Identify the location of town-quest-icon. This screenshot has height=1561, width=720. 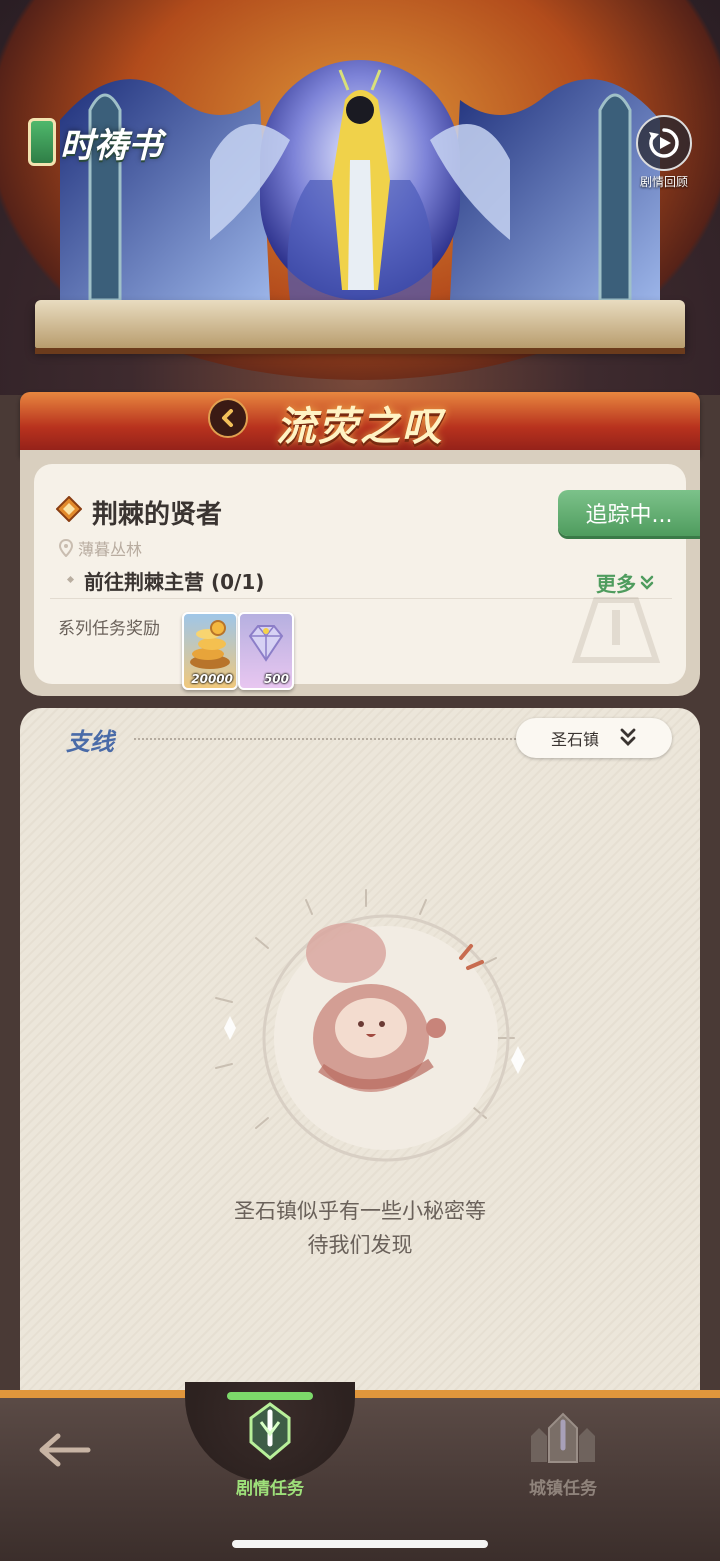
(563, 1437).